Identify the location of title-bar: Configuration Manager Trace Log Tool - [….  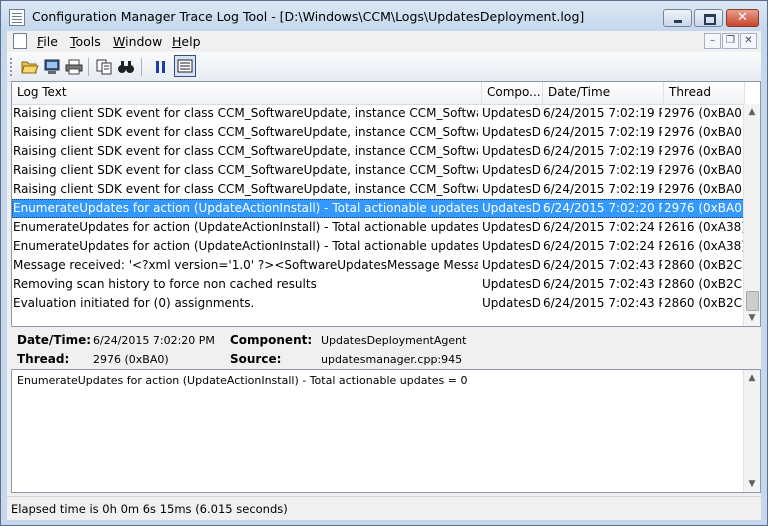
(384, 16).